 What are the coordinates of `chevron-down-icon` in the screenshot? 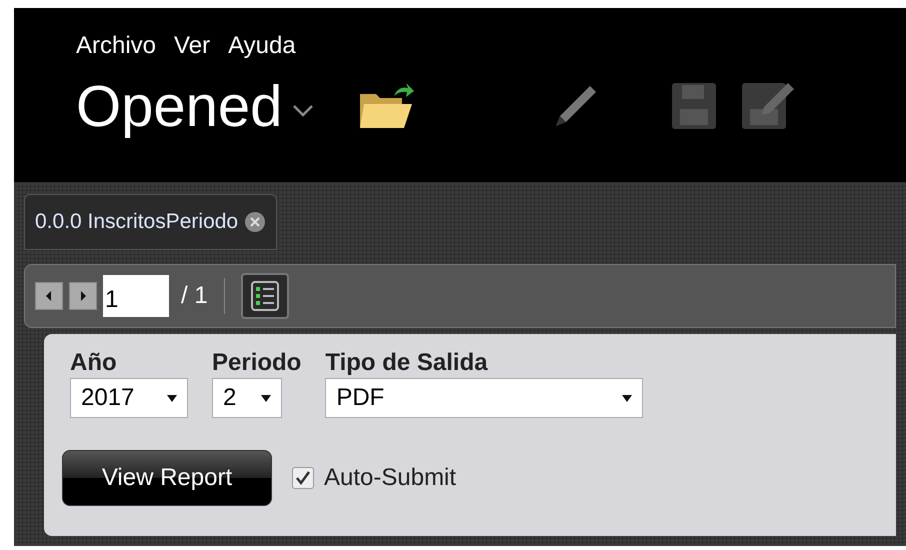 It's located at (303, 111).